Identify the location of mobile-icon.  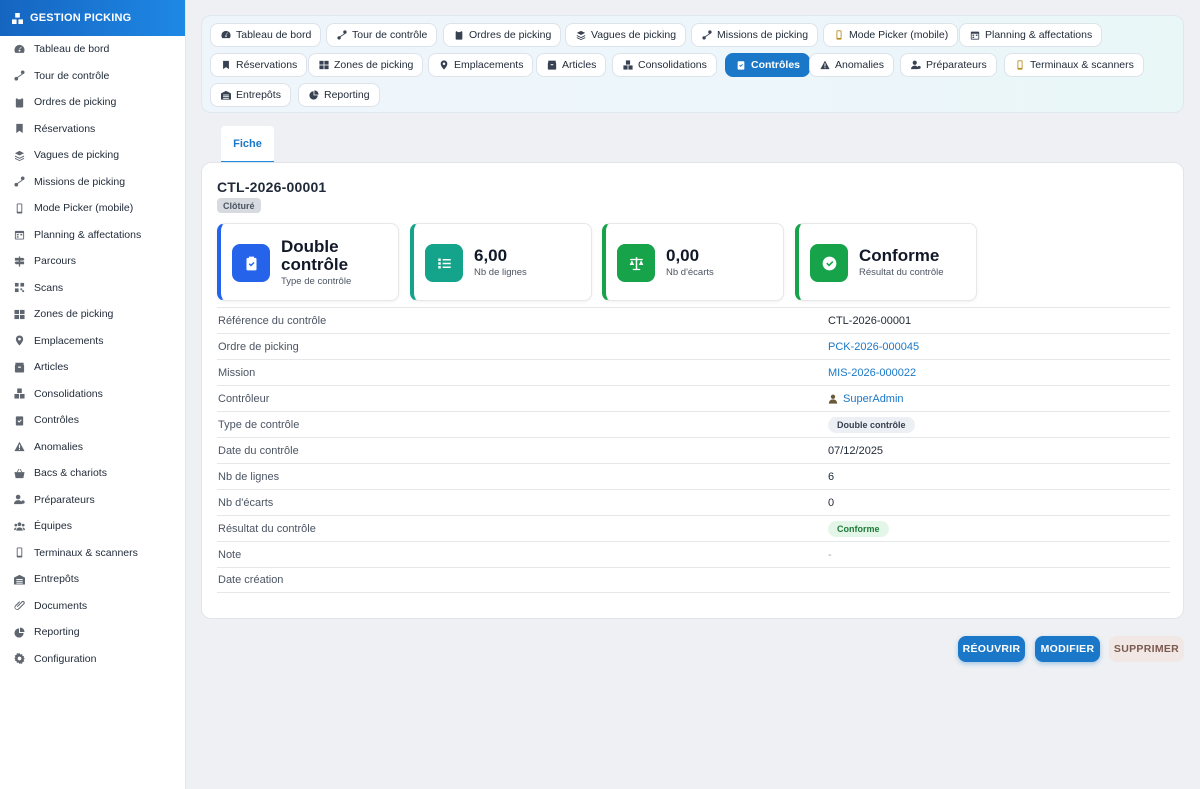
(838, 35).